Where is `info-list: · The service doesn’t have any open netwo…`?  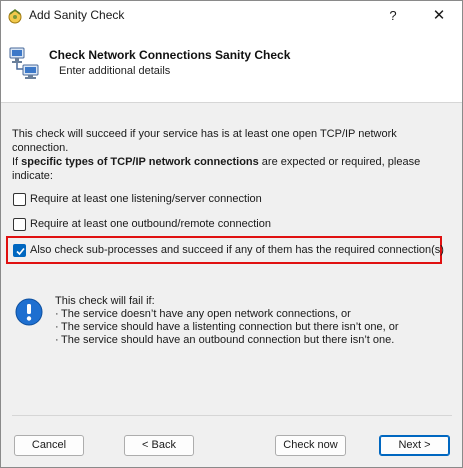 info-list: · The service doesn’t have any open netwo… is located at coordinates (252, 327).